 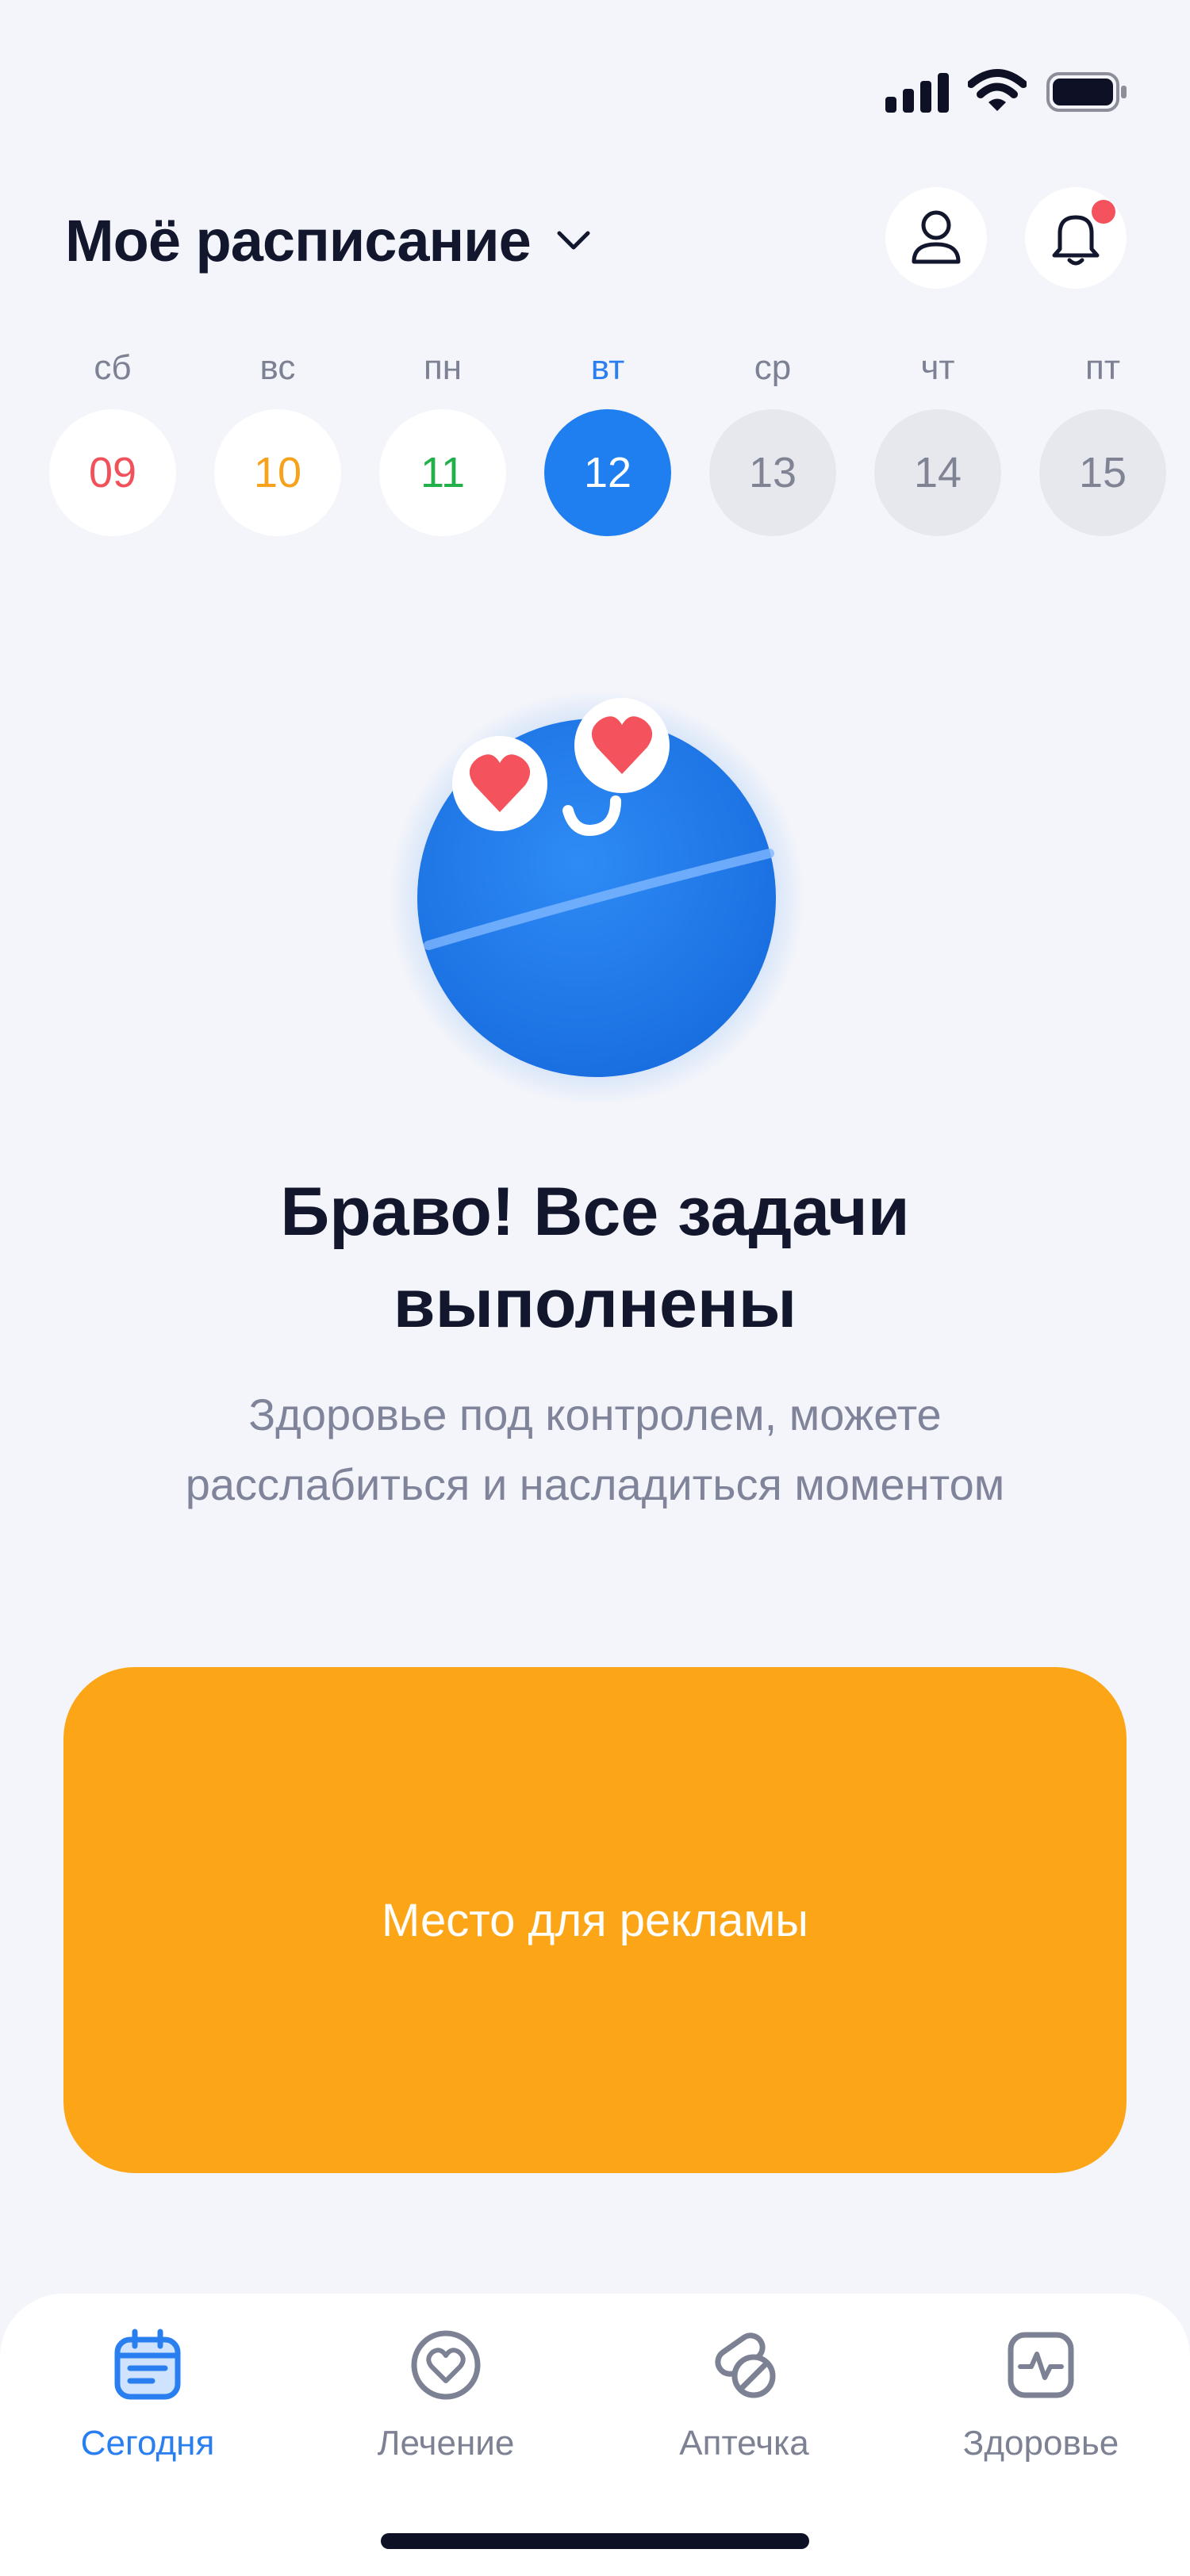 I want to click on tab-health: Здоровье, so click(x=1041, y=2394).